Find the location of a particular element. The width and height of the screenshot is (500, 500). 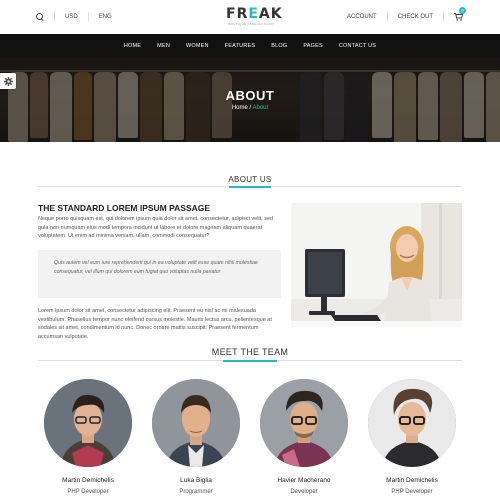

site-logo: FREAK BOUTIQUE FASHION SHOP is located at coordinates (254, 16).